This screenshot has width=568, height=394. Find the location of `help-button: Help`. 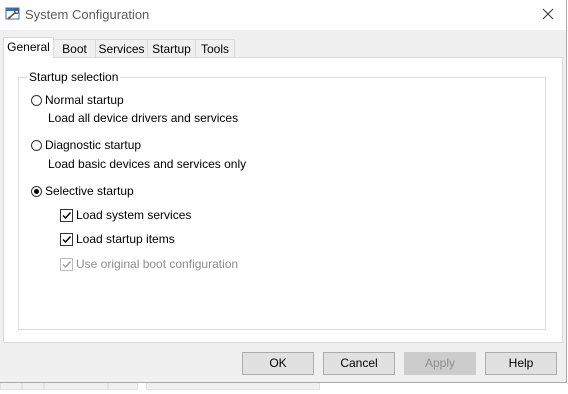

help-button: Help is located at coordinates (521, 363).